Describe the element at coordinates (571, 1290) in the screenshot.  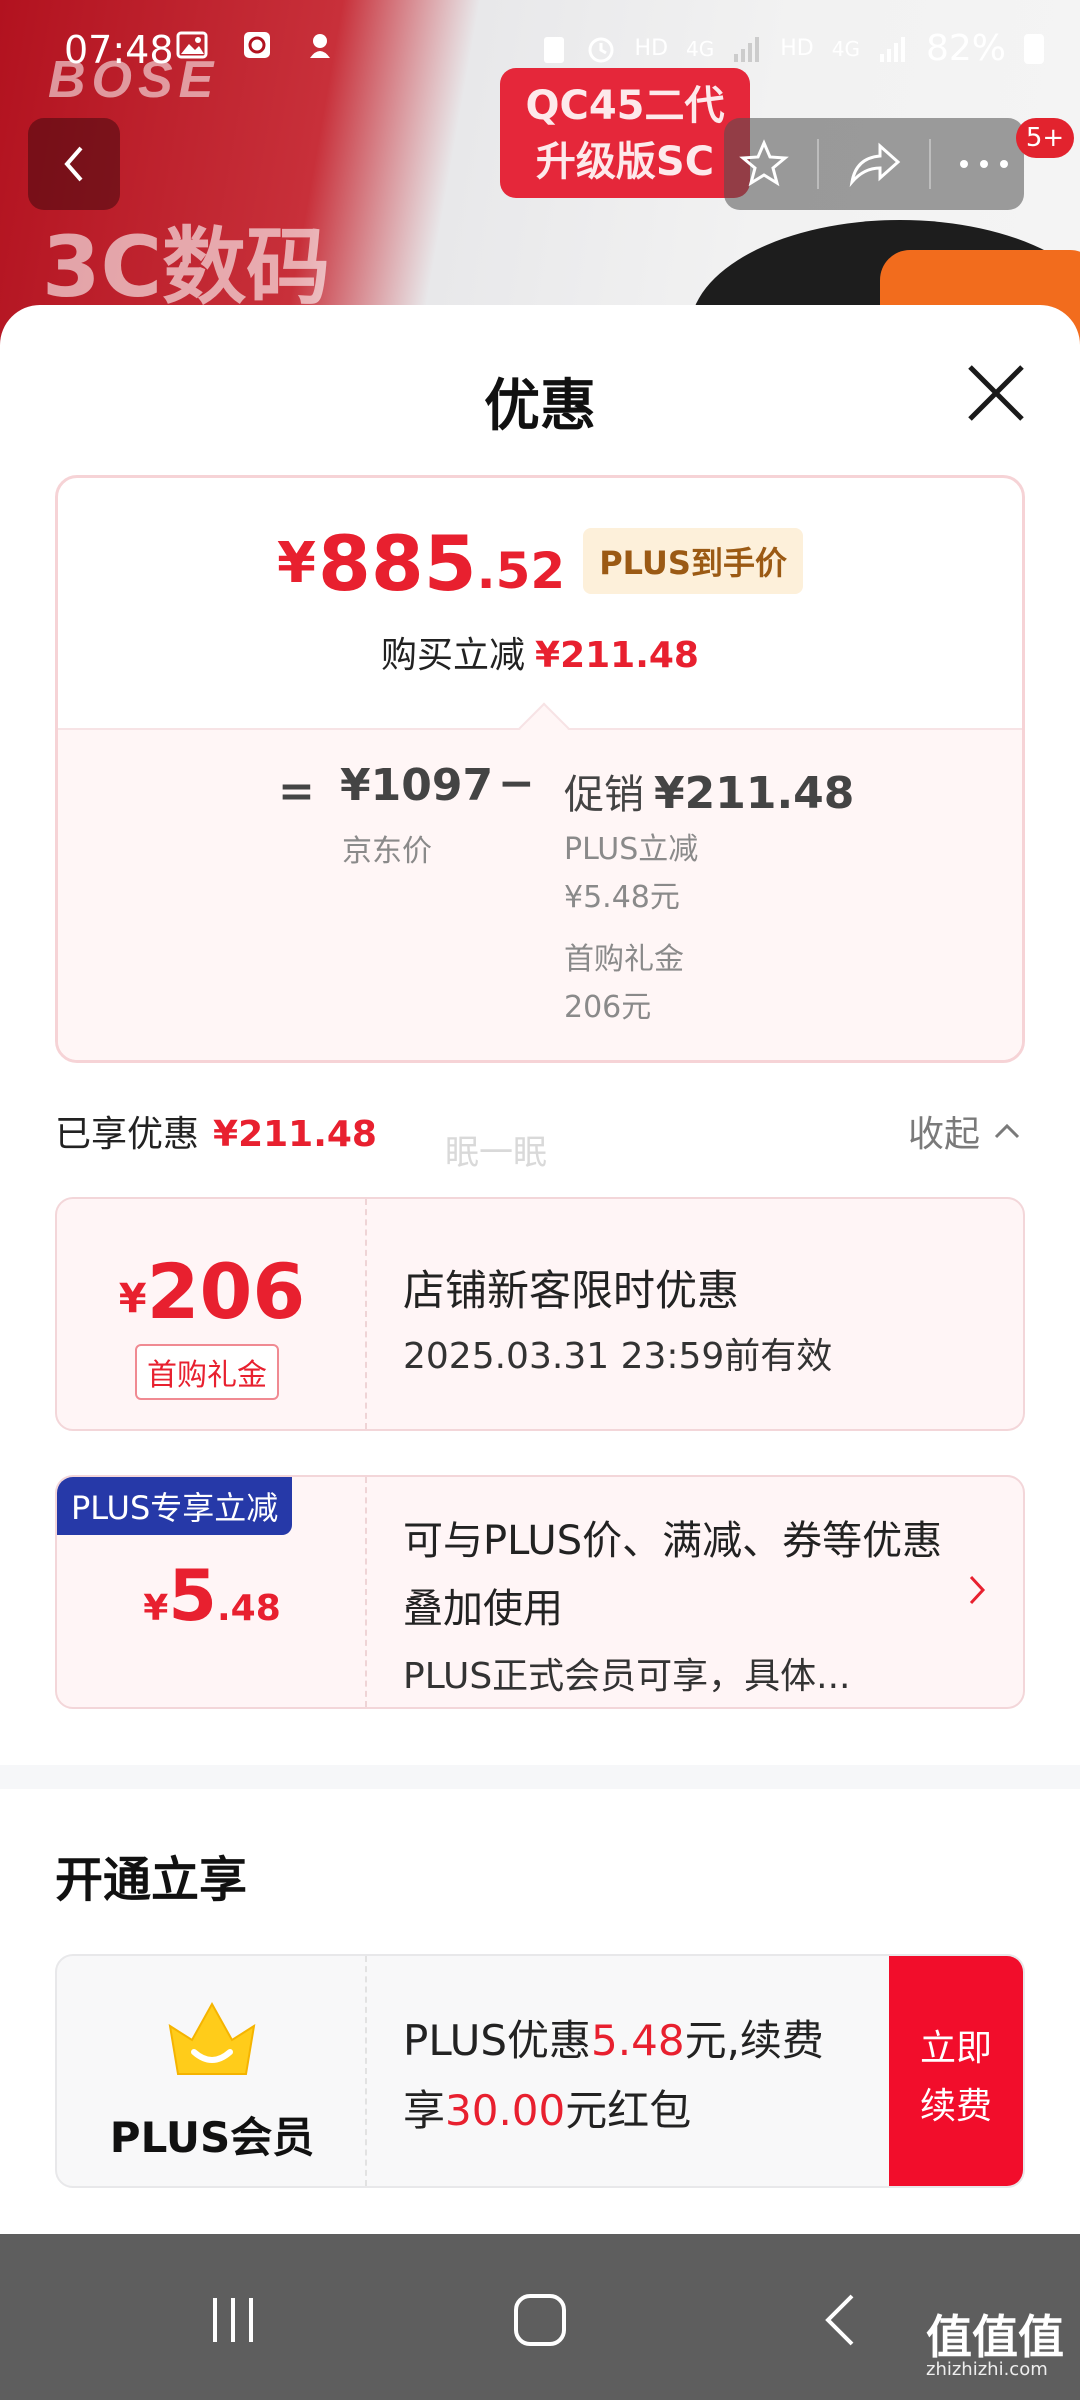
I see `coupon-title: 店铺新客限时优惠` at that location.